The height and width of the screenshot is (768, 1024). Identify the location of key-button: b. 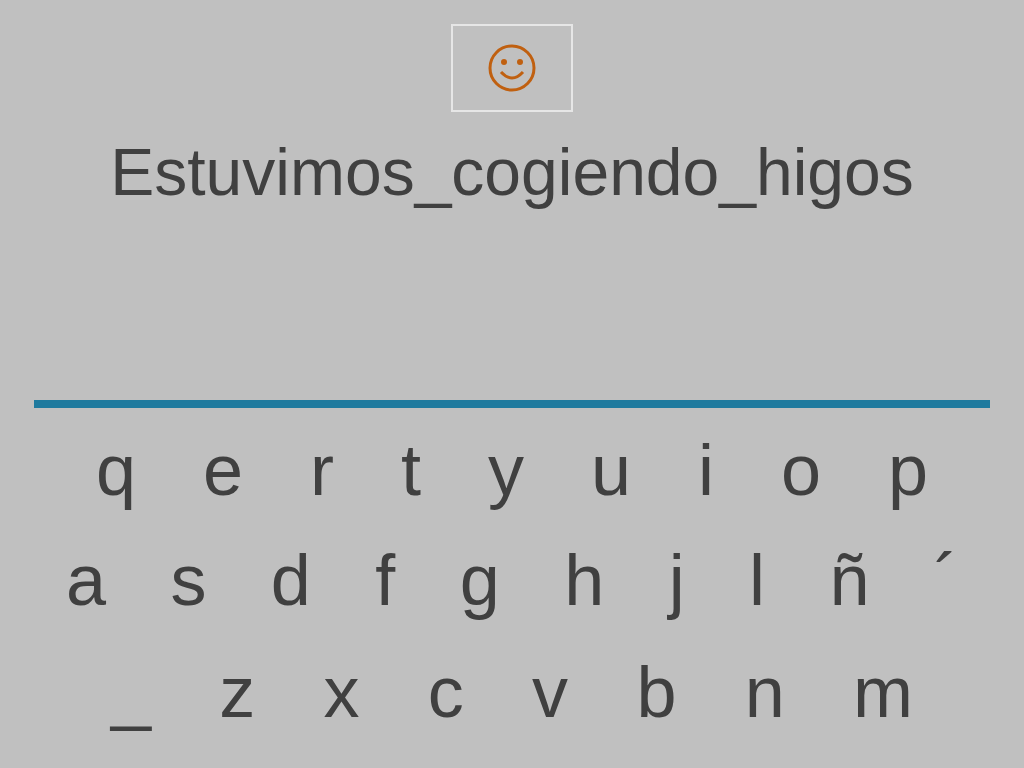
(656, 692).